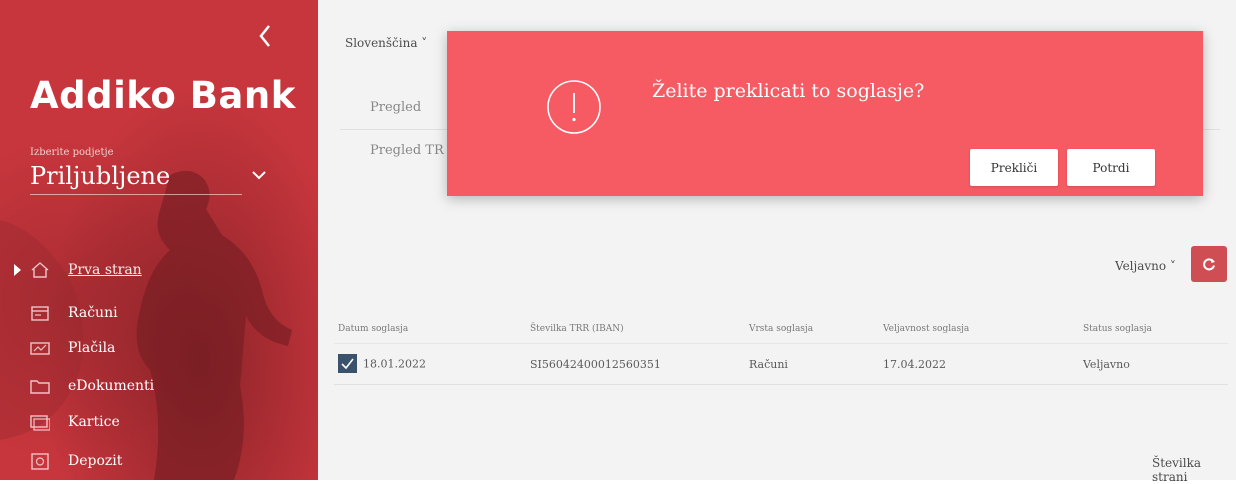 This screenshot has height=484, width=1236. I want to click on deposit-icon, so click(40, 461).